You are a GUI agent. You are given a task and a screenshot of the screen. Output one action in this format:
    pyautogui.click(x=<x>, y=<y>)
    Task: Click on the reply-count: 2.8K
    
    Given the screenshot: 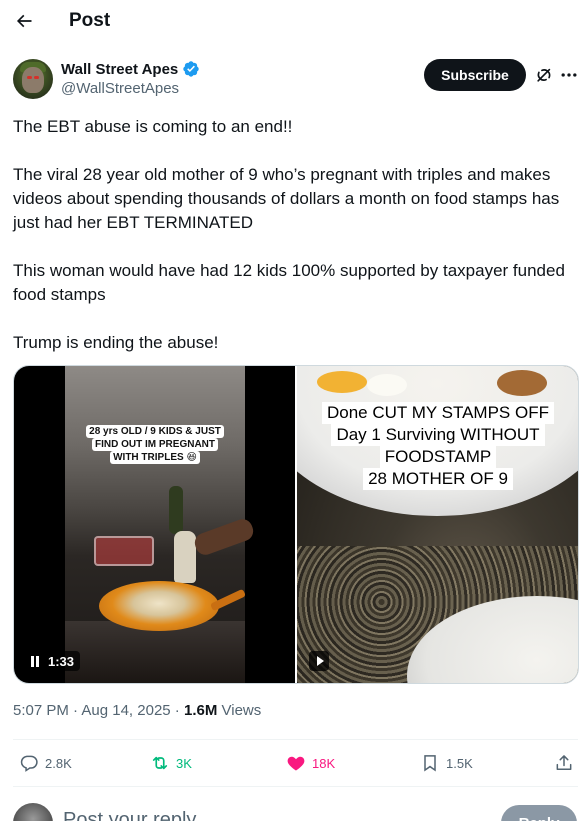 What is the action you would take?
    pyautogui.click(x=58, y=763)
    